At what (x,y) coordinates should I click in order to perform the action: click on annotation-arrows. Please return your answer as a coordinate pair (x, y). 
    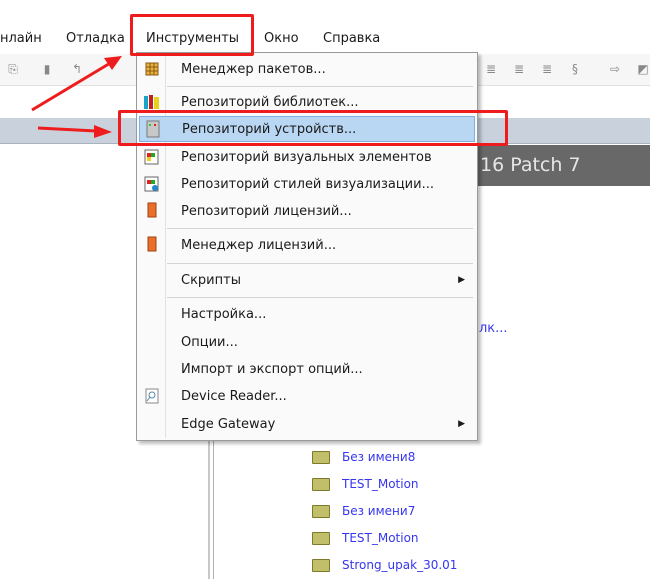
    Looking at the image, I should click on (76, 97).